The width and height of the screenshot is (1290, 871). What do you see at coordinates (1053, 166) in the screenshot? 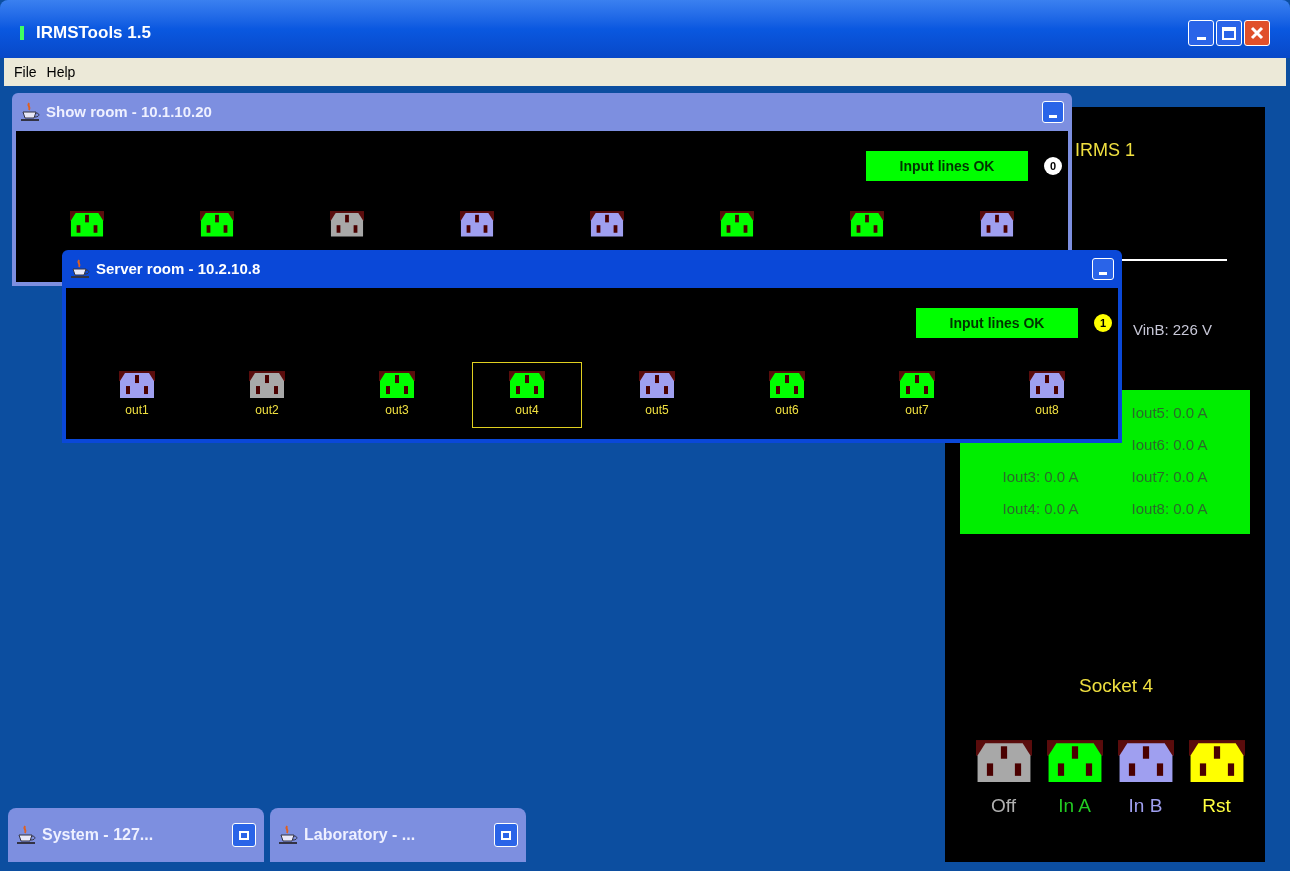
I see `count-badge: 0` at bounding box center [1053, 166].